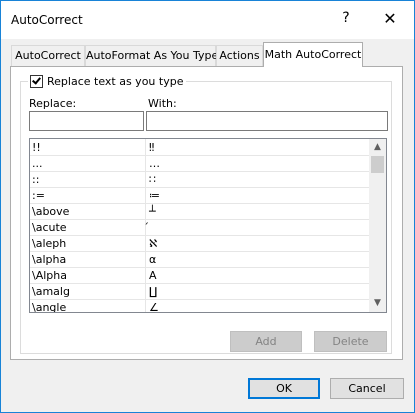 Image resolution: width=415 pixels, height=413 pixels. Describe the element at coordinates (377, 225) in the screenshot. I see `list-scrollbar: ▲ ▼` at that location.